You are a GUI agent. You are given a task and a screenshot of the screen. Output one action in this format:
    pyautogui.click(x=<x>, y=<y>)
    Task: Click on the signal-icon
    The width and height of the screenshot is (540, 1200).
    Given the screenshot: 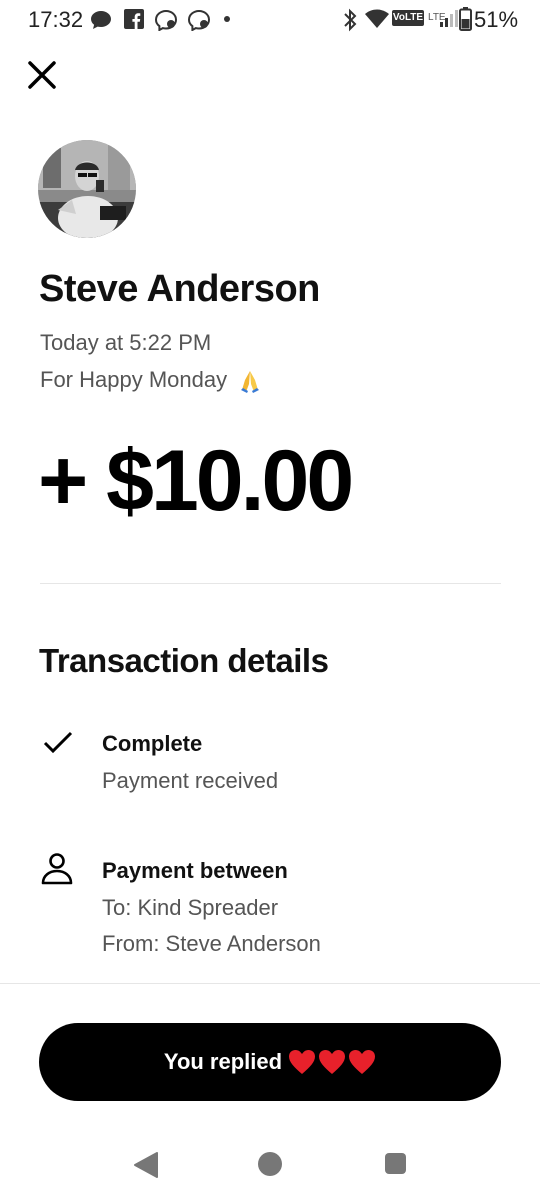 What is the action you would take?
    pyautogui.click(x=449, y=18)
    